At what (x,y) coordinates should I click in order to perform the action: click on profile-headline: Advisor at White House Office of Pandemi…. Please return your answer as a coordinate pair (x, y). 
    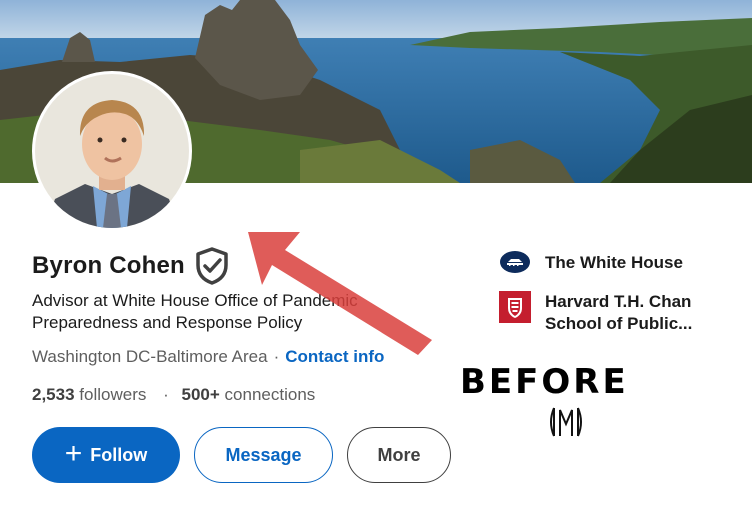
    Looking at the image, I should click on (195, 311).